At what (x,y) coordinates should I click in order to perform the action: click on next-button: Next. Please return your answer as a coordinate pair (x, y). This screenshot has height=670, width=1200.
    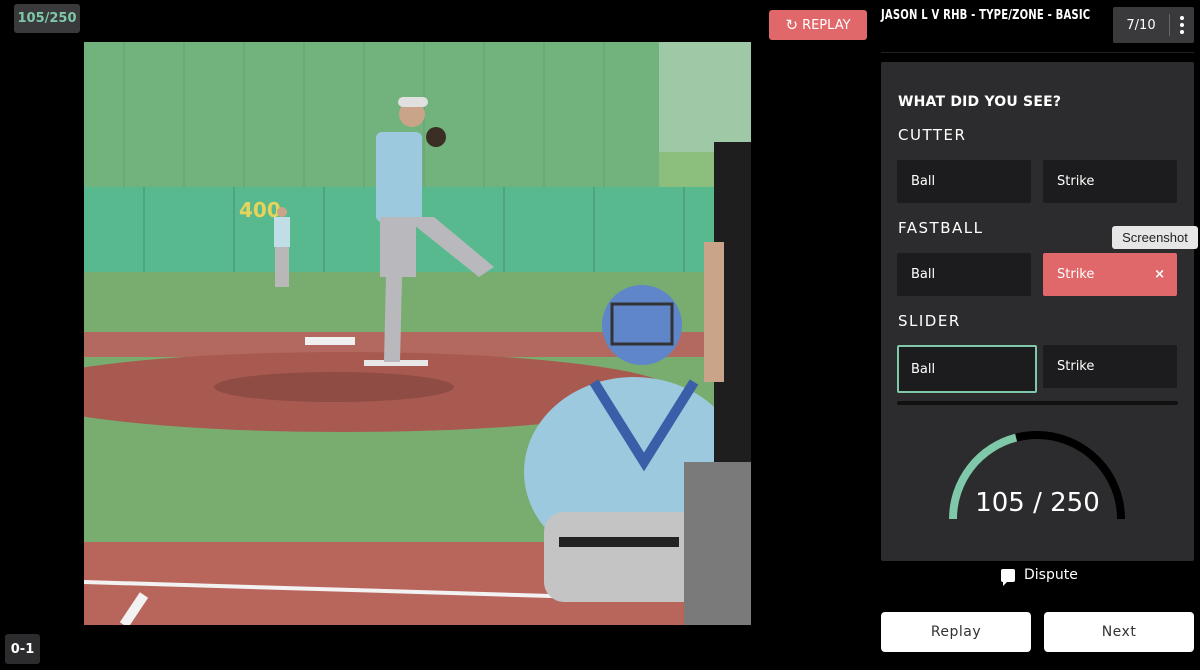
    Looking at the image, I should click on (1119, 632).